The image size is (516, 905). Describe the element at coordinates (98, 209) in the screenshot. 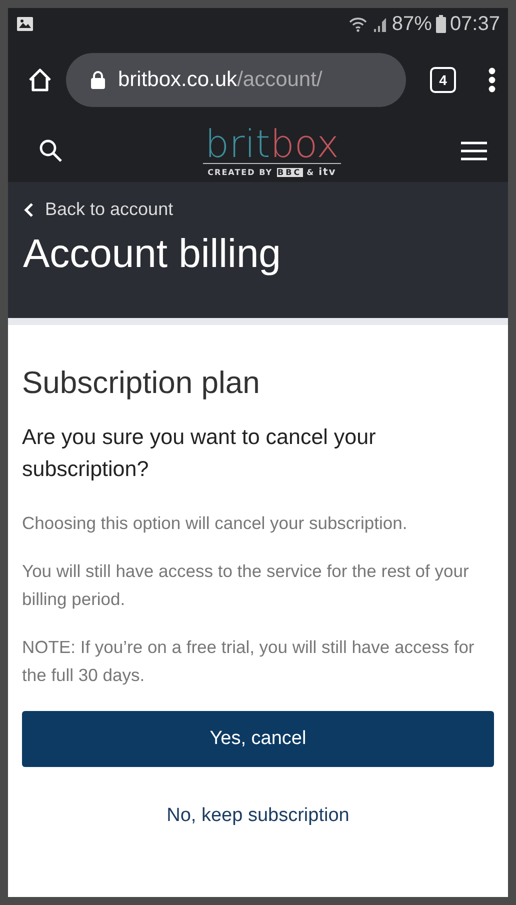

I see `back-link: Back to account` at that location.